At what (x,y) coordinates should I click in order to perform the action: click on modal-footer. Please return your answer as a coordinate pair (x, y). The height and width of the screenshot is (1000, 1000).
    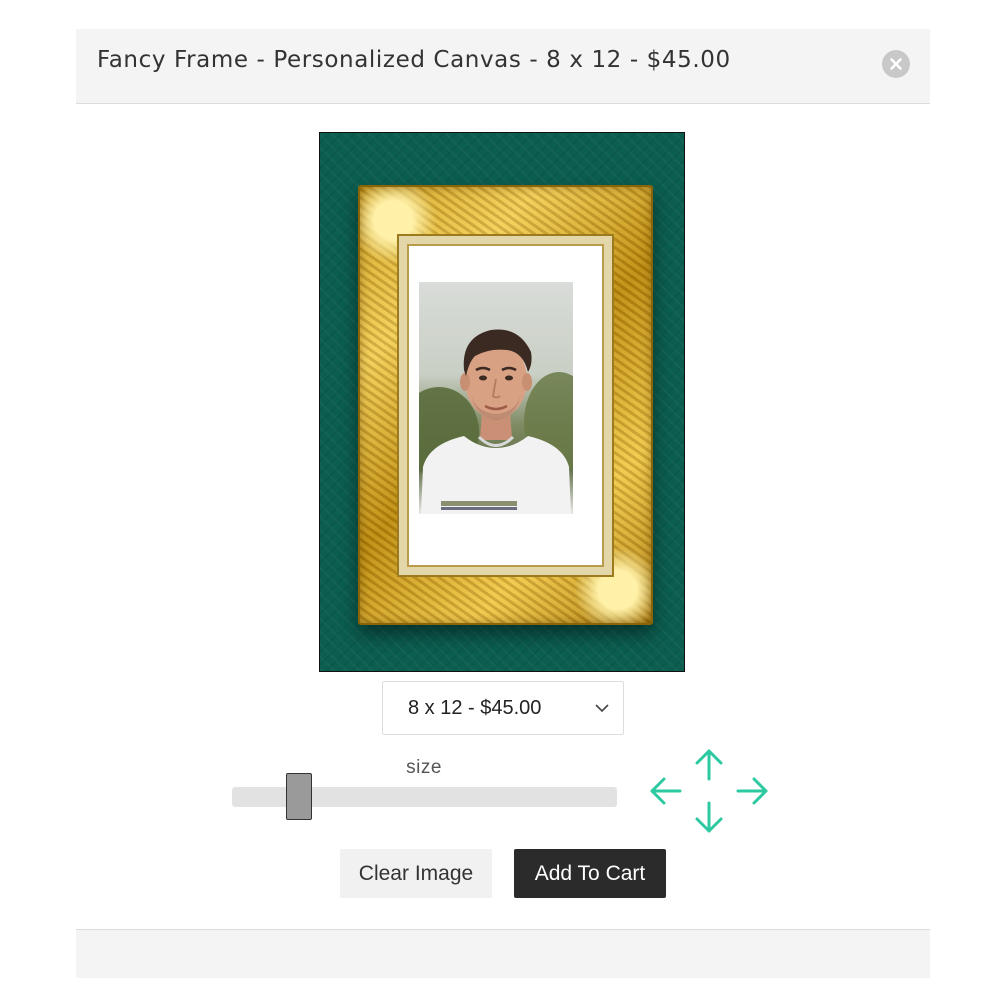
    Looking at the image, I should click on (503, 953).